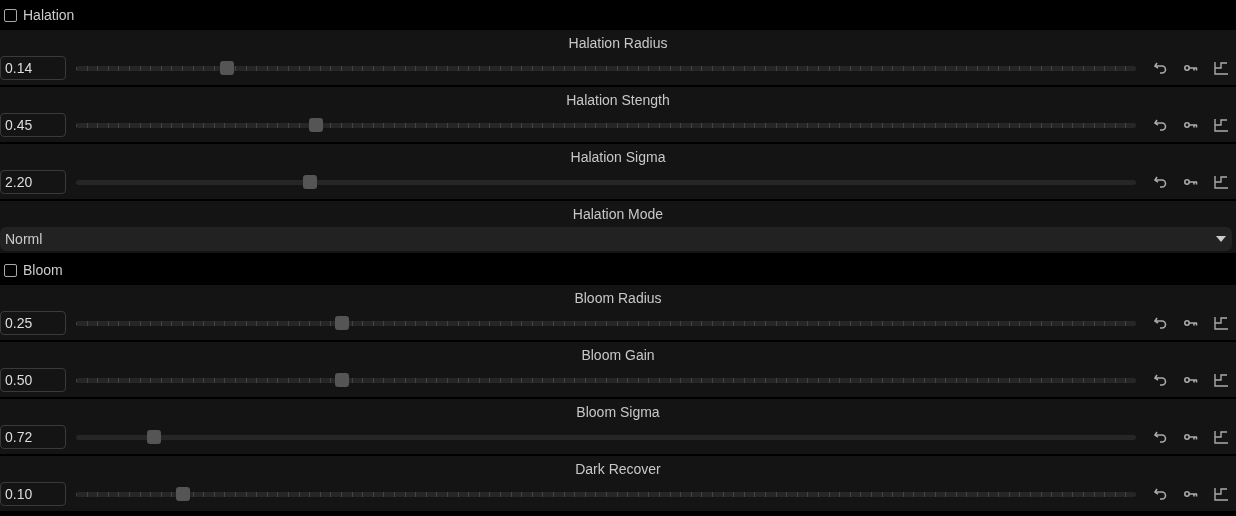  Describe the element at coordinates (618, 298) in the screenshot. I see `slider-label: Bloom Radius` at that location.